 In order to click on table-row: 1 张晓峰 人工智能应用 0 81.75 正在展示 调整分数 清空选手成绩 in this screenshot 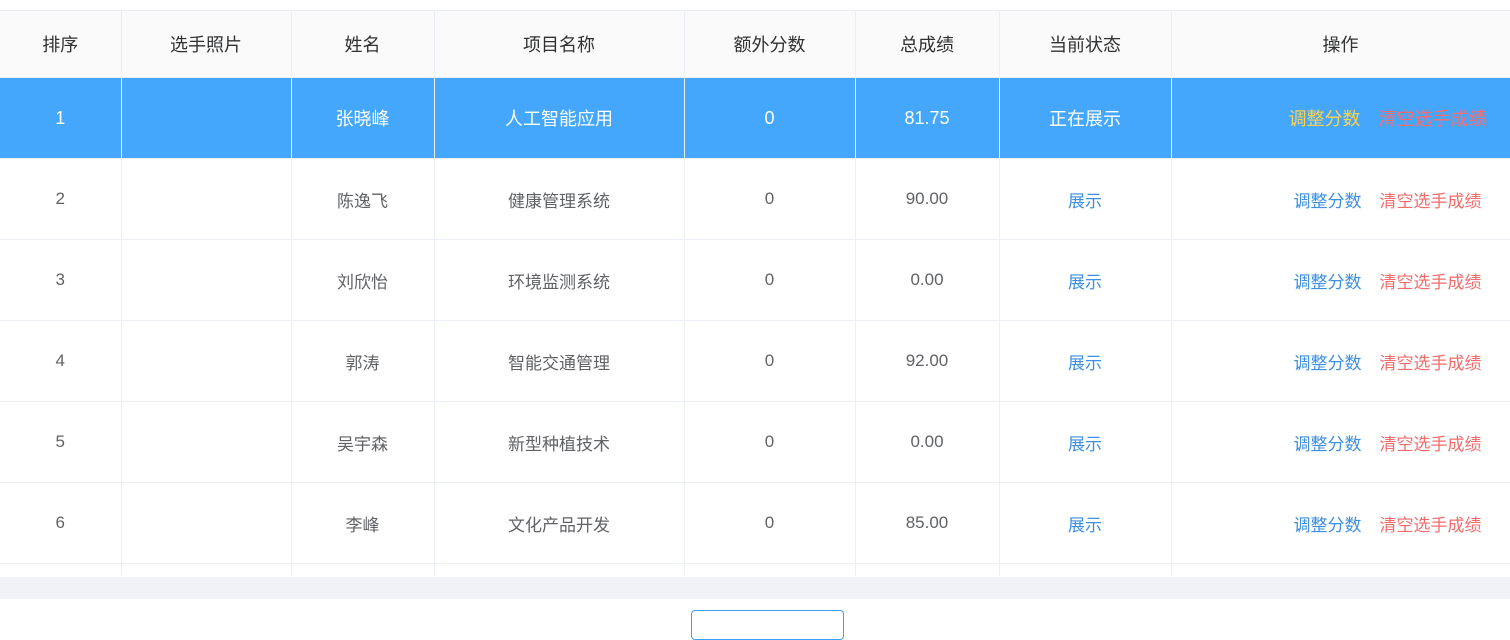, I will do `click(755, 118)`.